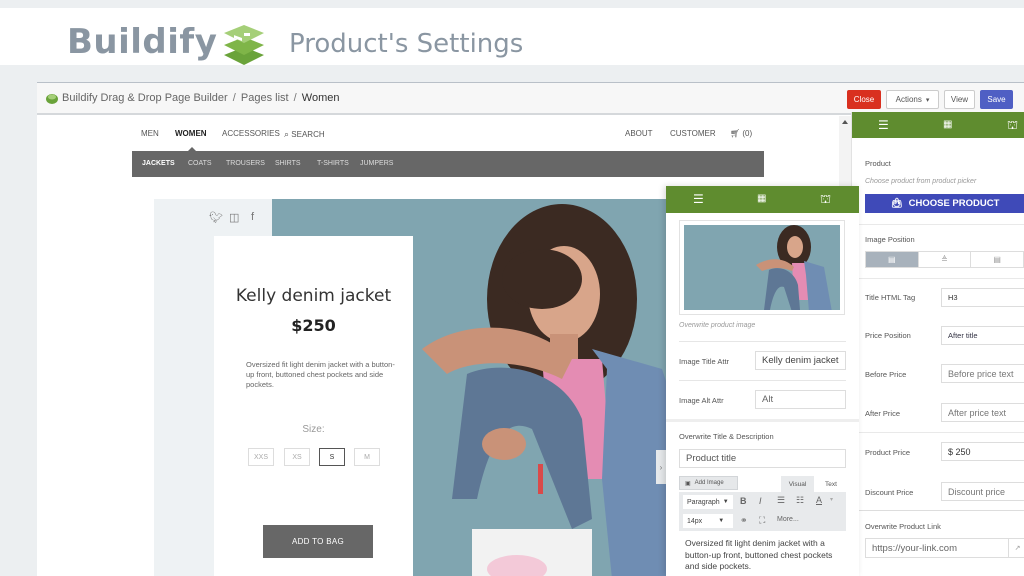 The image size is (1024, 576). What do you see at coordinates (234, 217) in the screenshot?
I see `instagram-icon: ◫` at bounding box center [234, 217].